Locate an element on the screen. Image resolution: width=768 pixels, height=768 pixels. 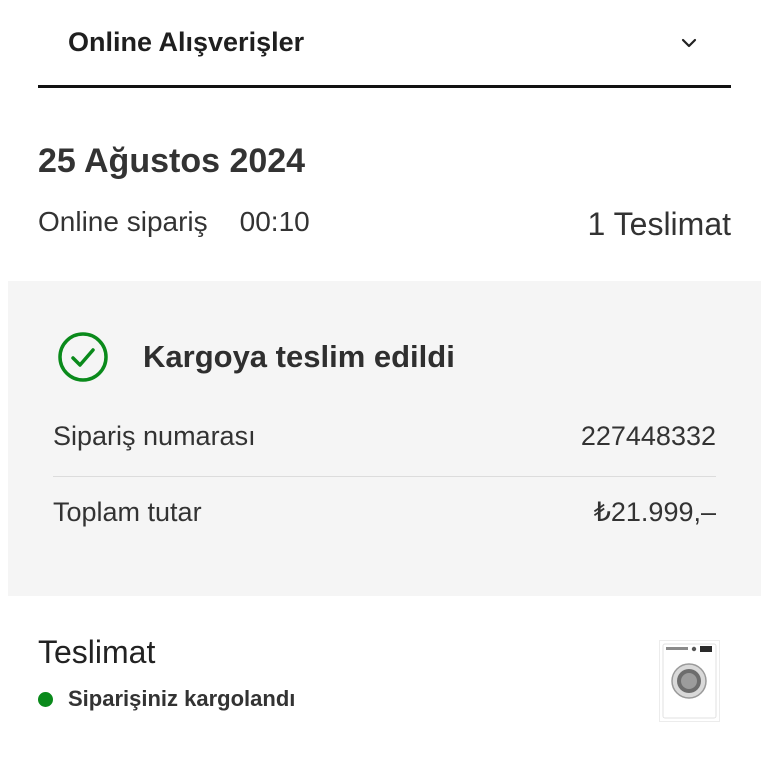
chevron-down-icon is located at coordinates (689, 43).